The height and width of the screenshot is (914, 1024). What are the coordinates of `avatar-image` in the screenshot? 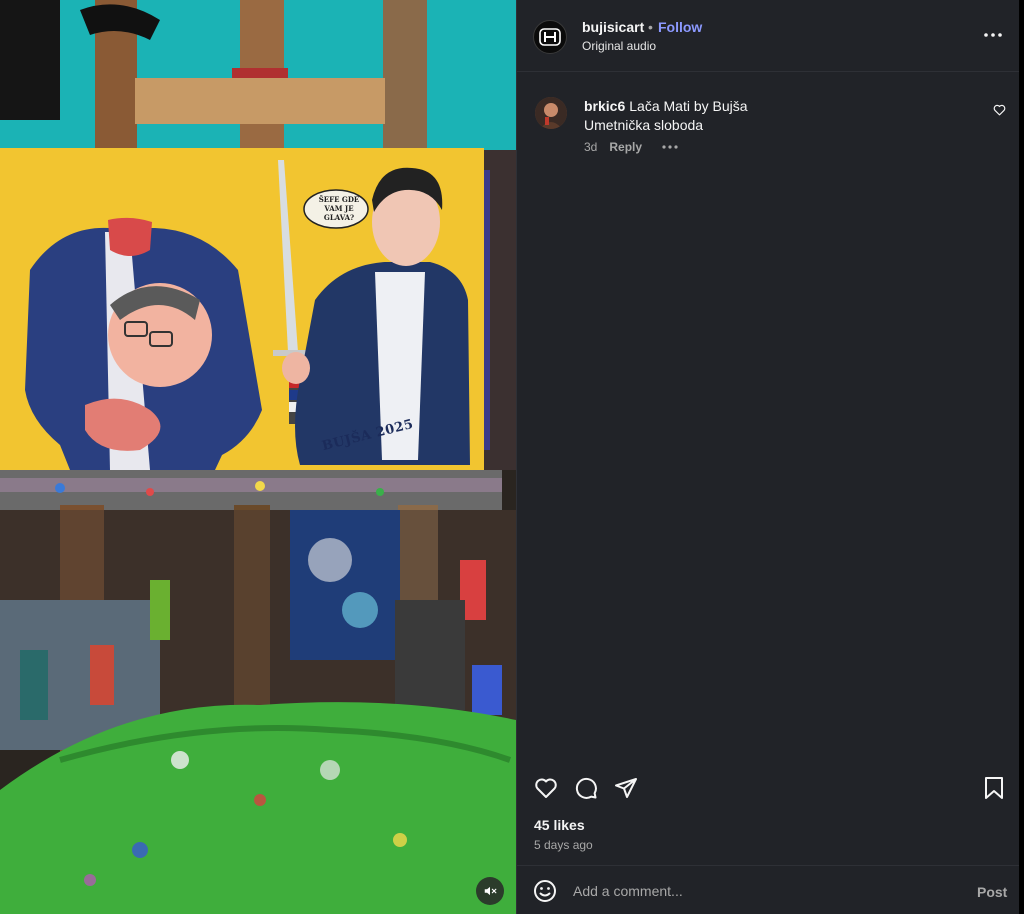 It's located at (551, 113).